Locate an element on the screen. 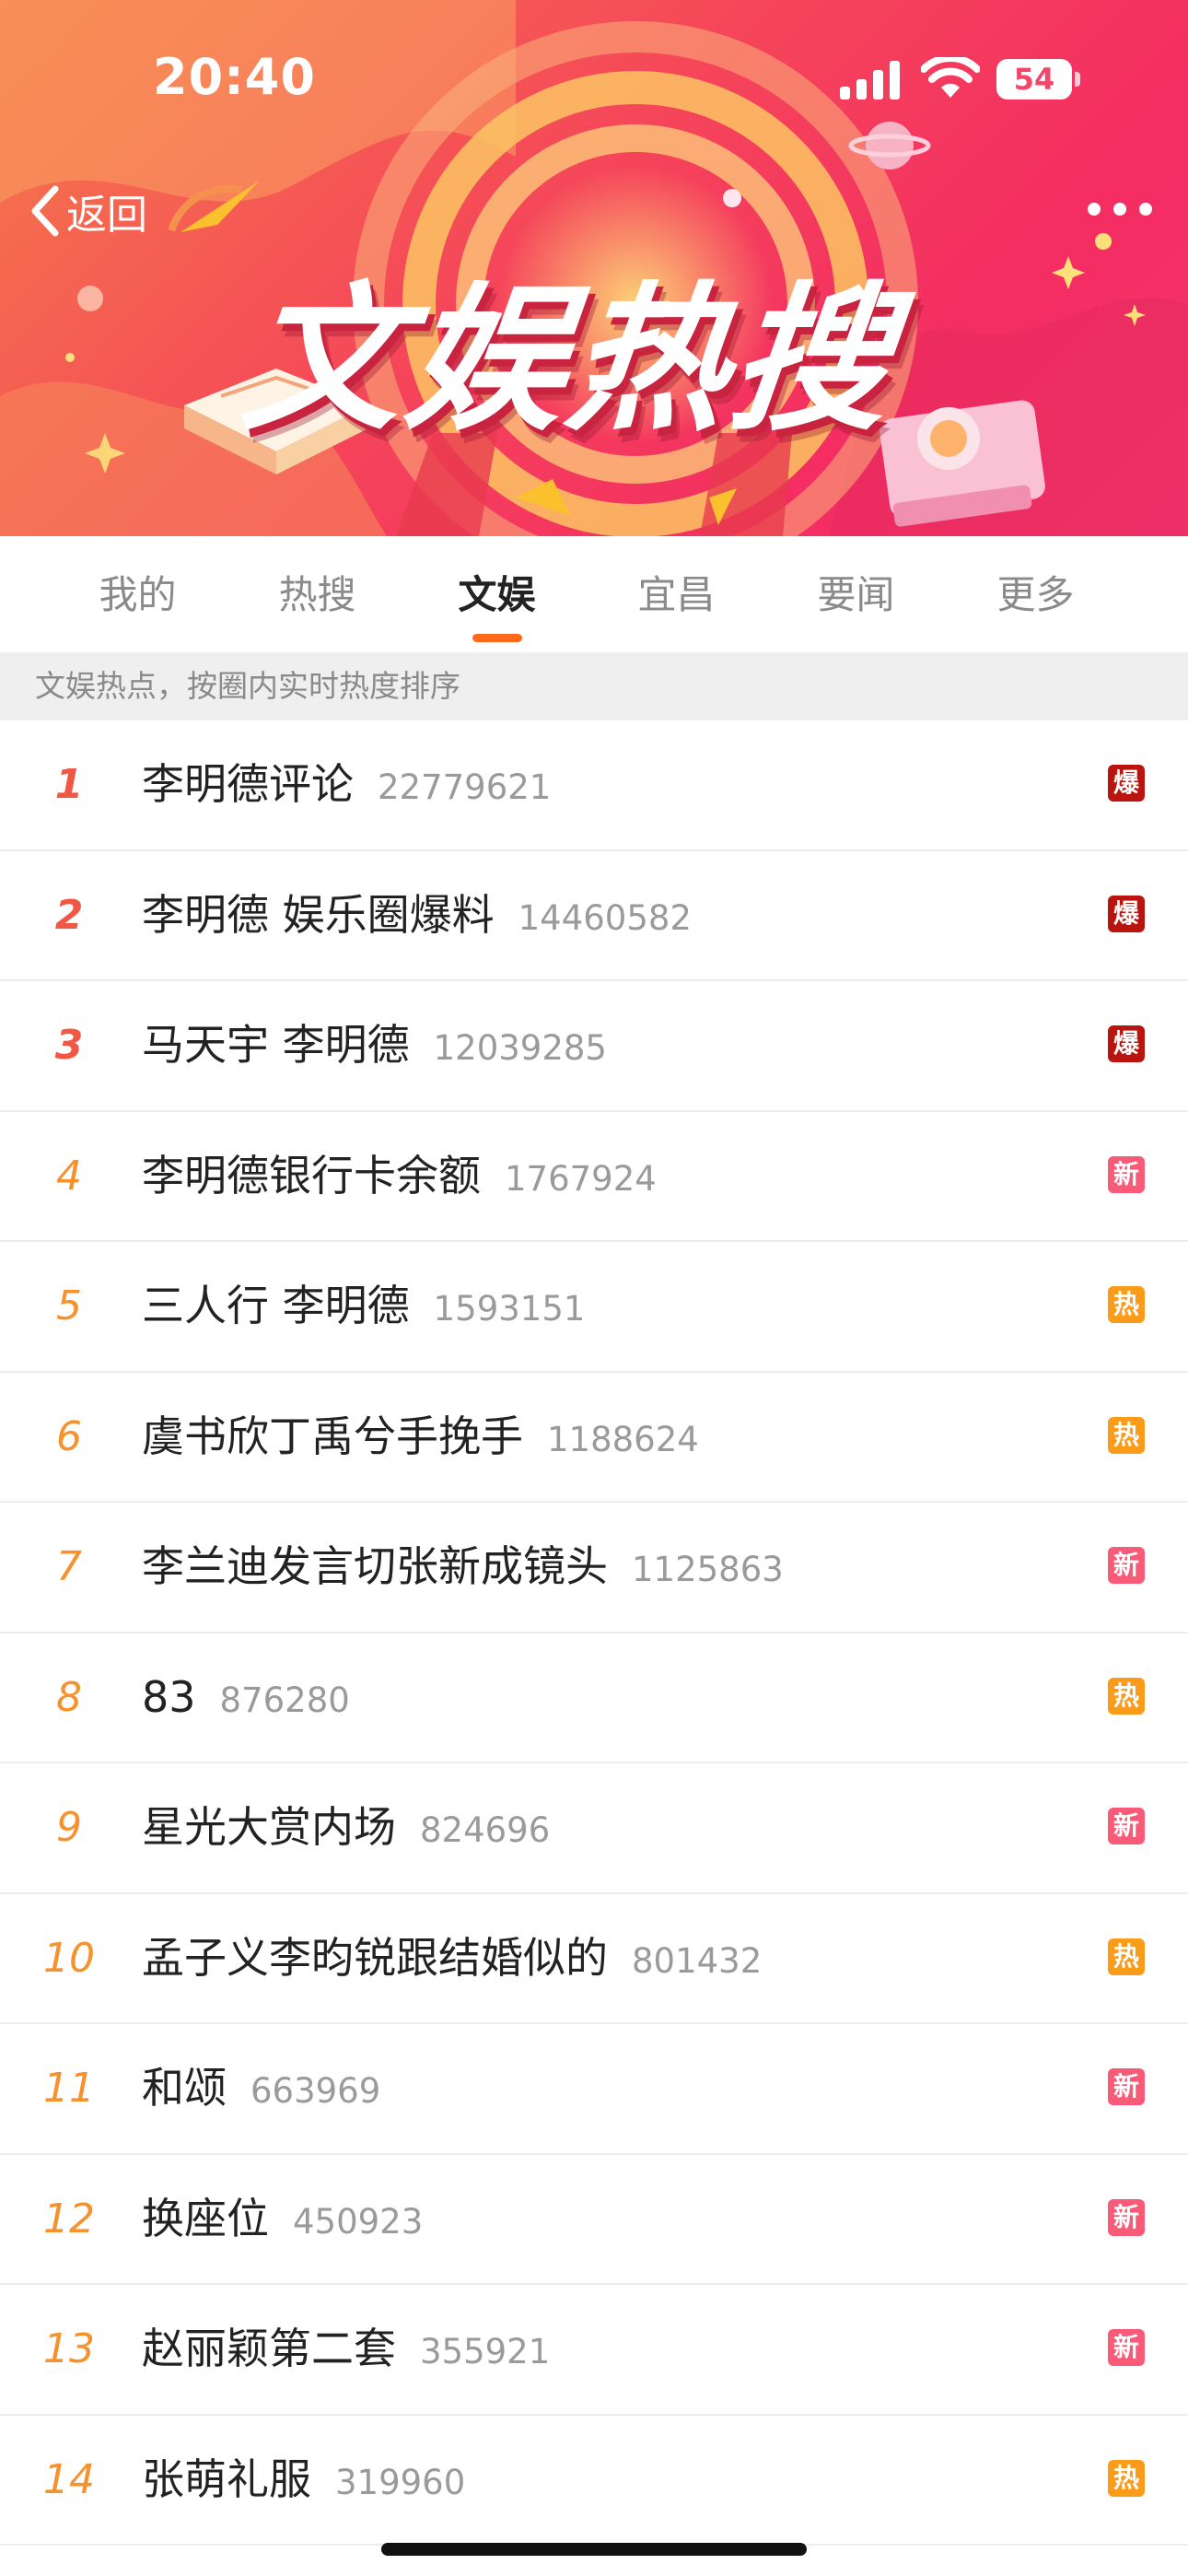 This screenshot has width=1188, height=2576. tab-mine: 我的 is located at coordinates (137, 592).